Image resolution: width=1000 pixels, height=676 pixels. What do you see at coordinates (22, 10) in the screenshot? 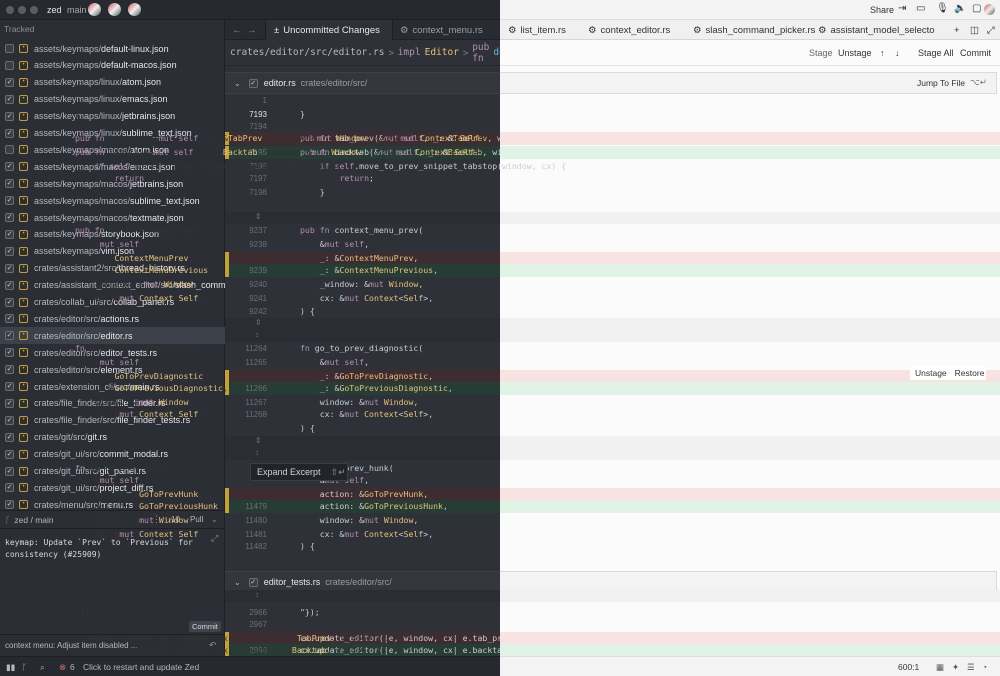
I see `minimize-window-button` at bounding box center [22, 10].